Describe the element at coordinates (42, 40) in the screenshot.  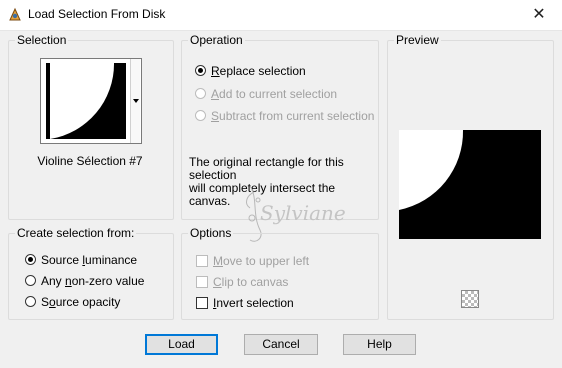
I see `selection-group-label: Selection` at that location.